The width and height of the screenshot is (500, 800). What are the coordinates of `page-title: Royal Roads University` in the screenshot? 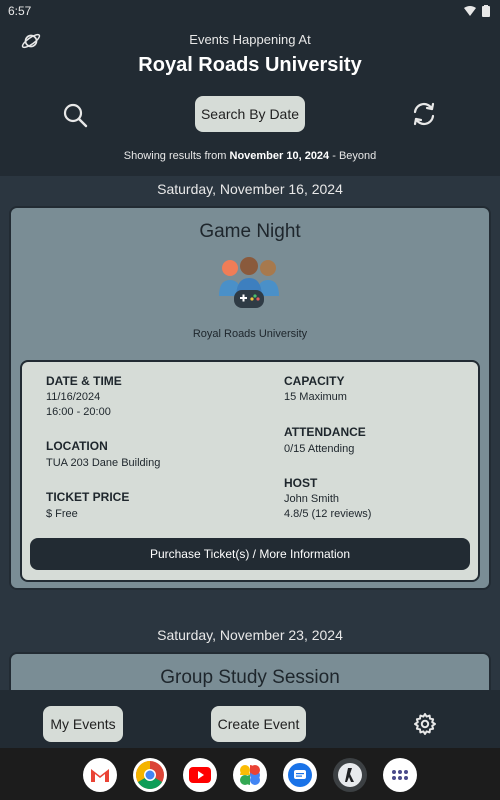 It's located at (250, 65).